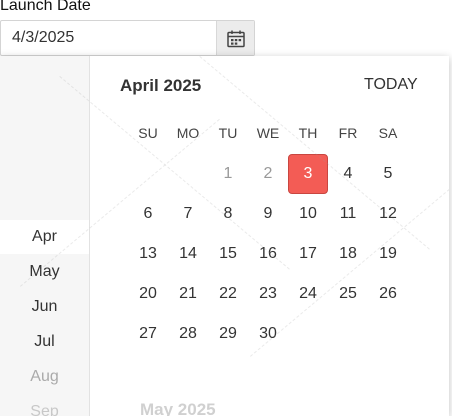 This screenshot has width=452, height=416. Describe the element at coordinates (148, 334) in the screenshot. I see `calendar-day: 27` at that location.